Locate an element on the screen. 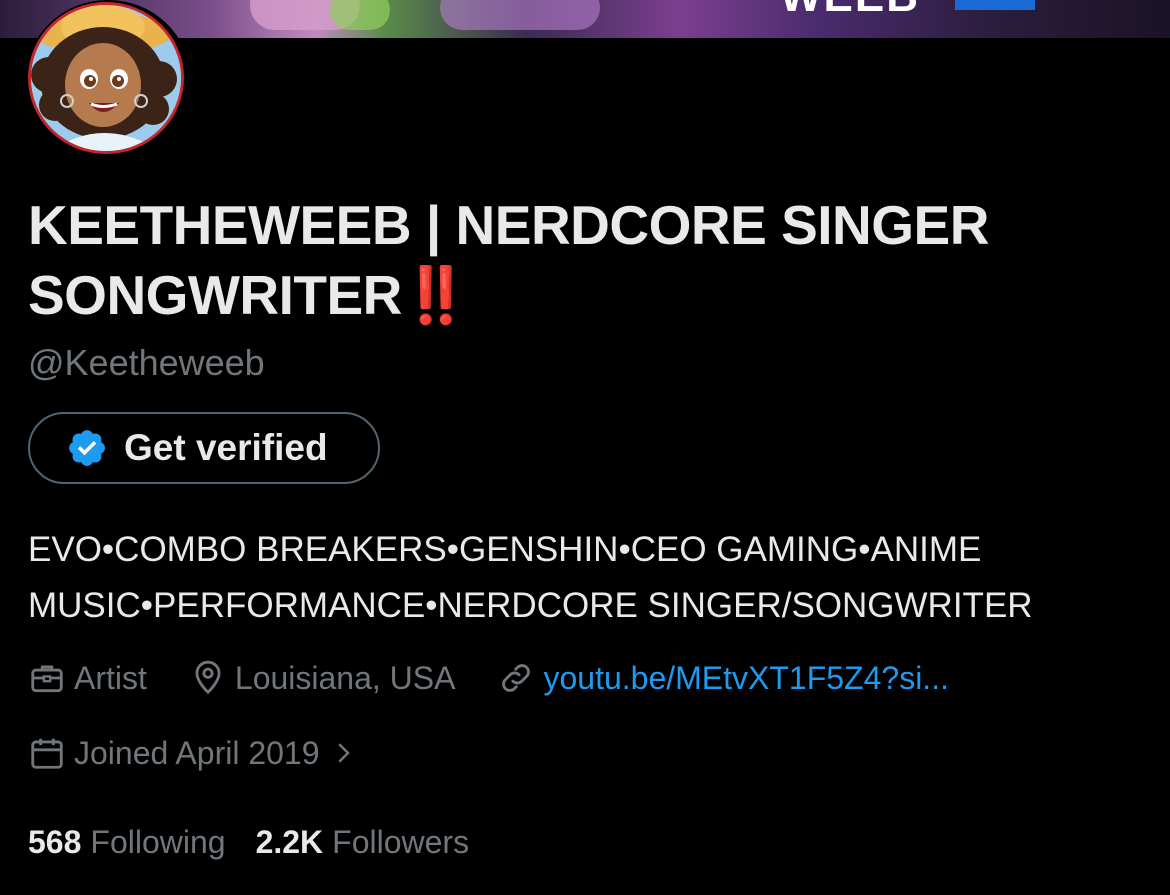  user-handle: @Keetheweeb is located at coordinates (146, 362).